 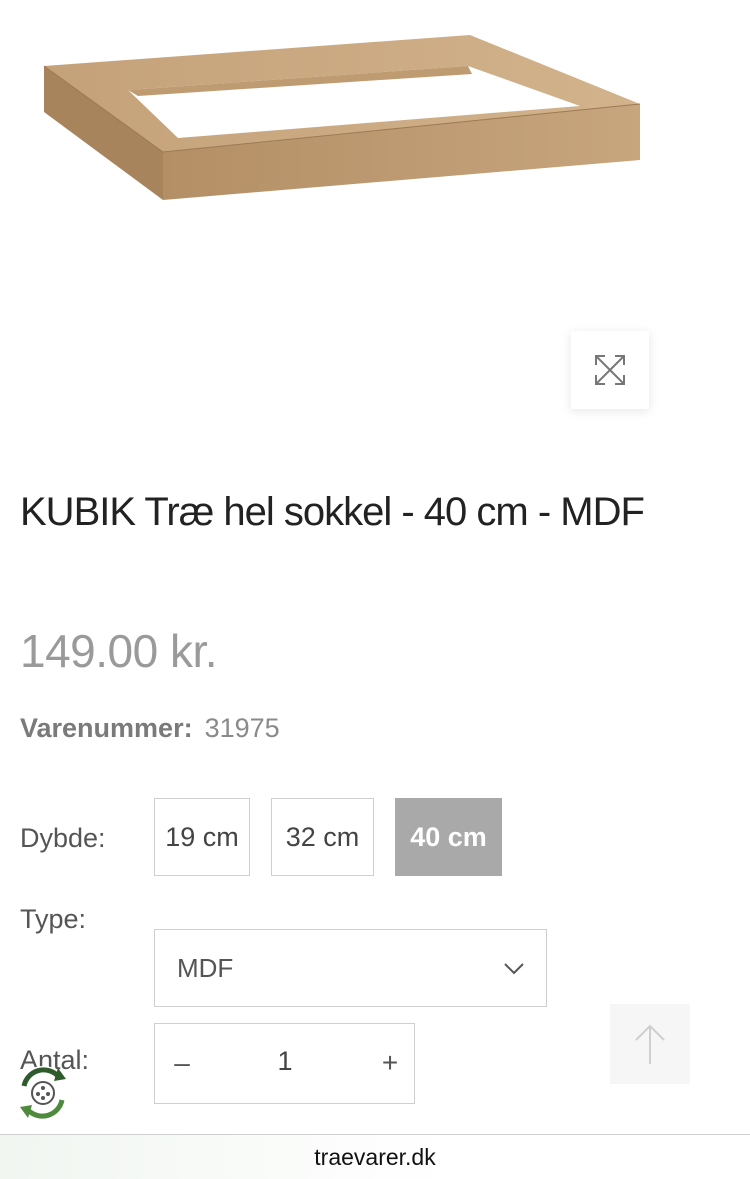 I want to click on chevron-down-icon, so click(x=514, y=969).